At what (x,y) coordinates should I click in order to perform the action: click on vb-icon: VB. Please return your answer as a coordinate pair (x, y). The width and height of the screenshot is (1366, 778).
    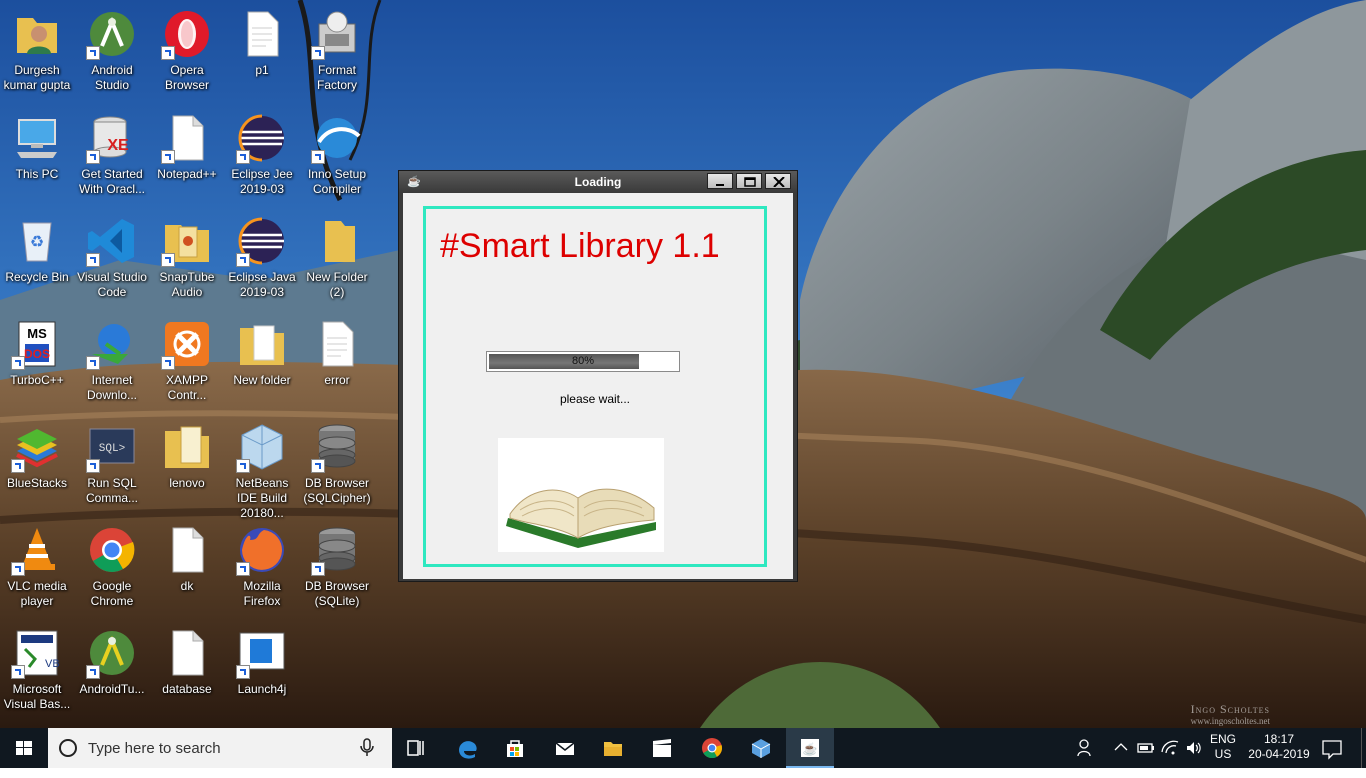
    Looking at the image, I should click on (37, 653).